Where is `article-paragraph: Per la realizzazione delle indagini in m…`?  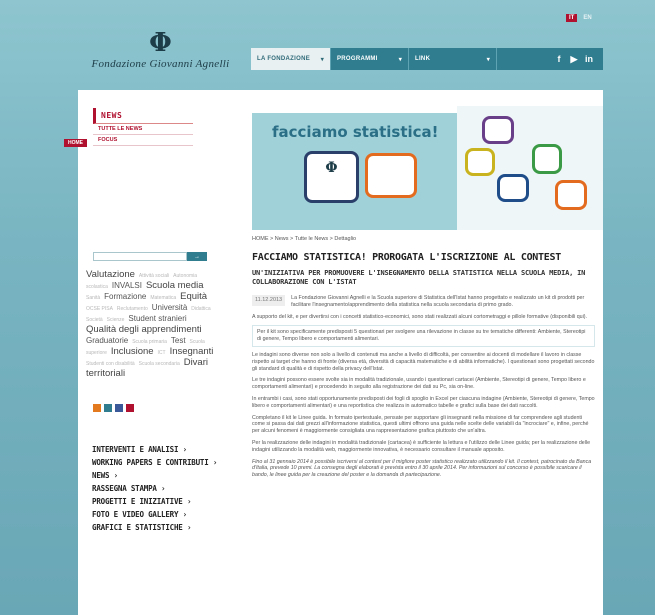
article-paragraph: Per la realizzazione delle indagini in m… is located at coordinates (421, 446).